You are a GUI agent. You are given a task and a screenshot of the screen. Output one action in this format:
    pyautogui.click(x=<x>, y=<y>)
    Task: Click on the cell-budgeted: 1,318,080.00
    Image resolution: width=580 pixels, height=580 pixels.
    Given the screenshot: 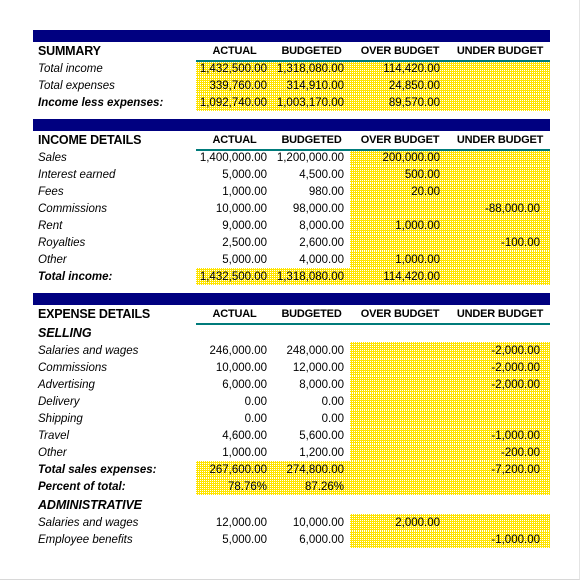 What is the action you would take?
    pyautogui.click(x=310, y=276)
    